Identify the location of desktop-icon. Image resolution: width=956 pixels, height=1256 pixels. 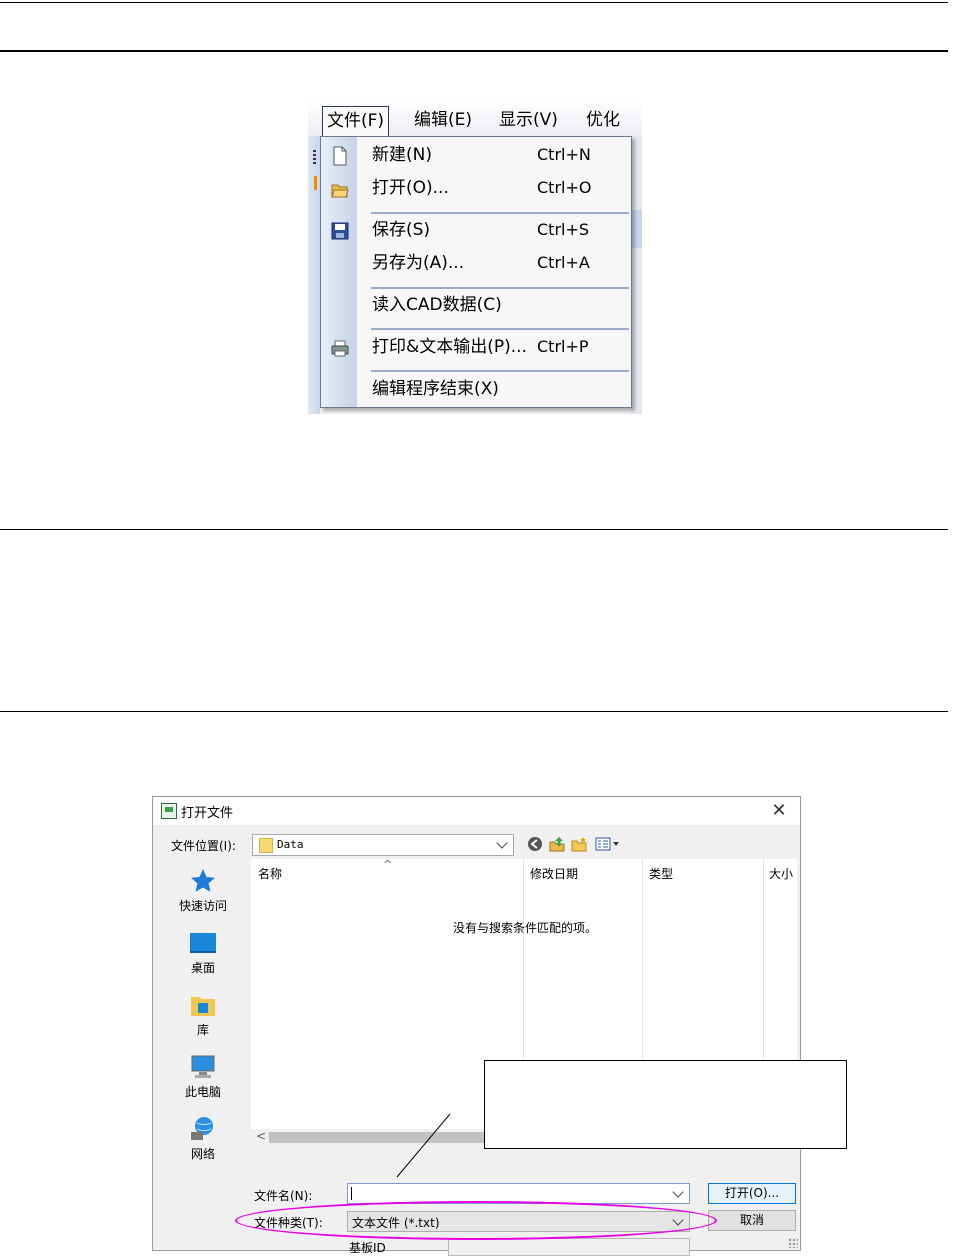
(203, 943).